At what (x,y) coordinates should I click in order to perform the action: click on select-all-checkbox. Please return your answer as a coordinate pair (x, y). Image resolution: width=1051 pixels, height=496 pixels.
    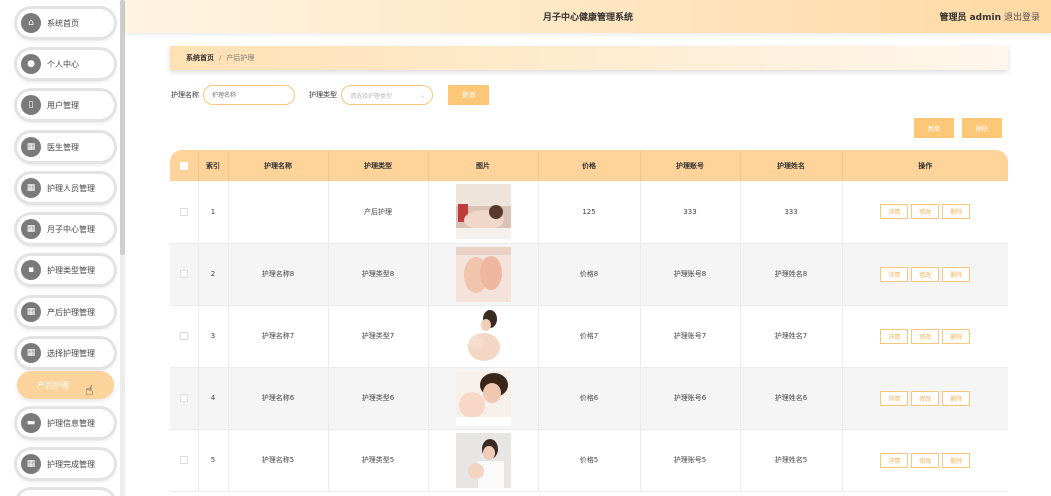
    Looking at the image, I should click on (184, 165).